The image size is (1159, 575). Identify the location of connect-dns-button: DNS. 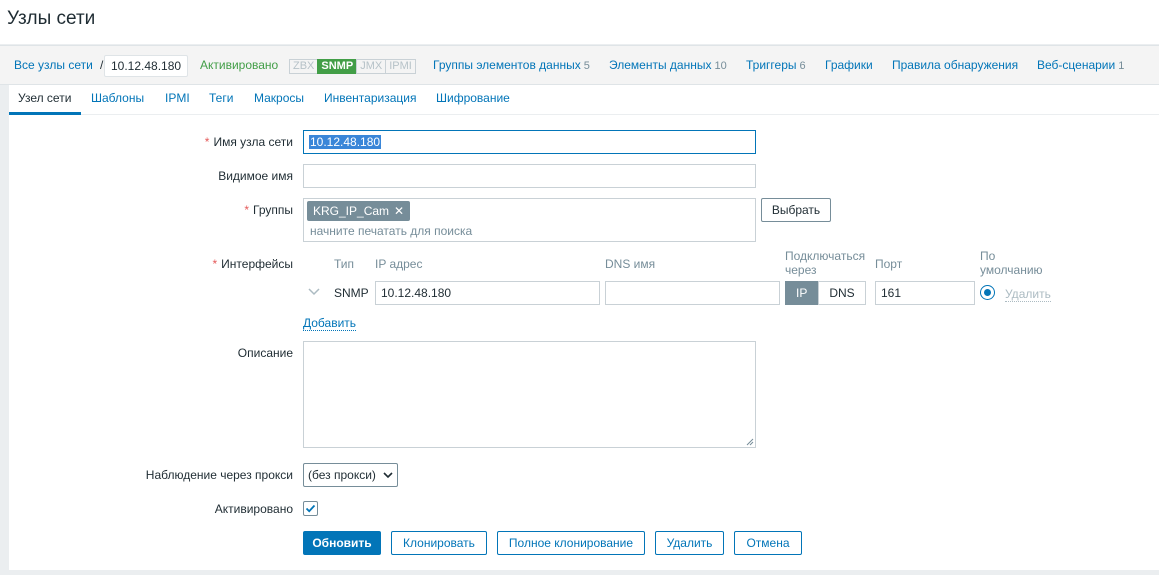
(842, 293).